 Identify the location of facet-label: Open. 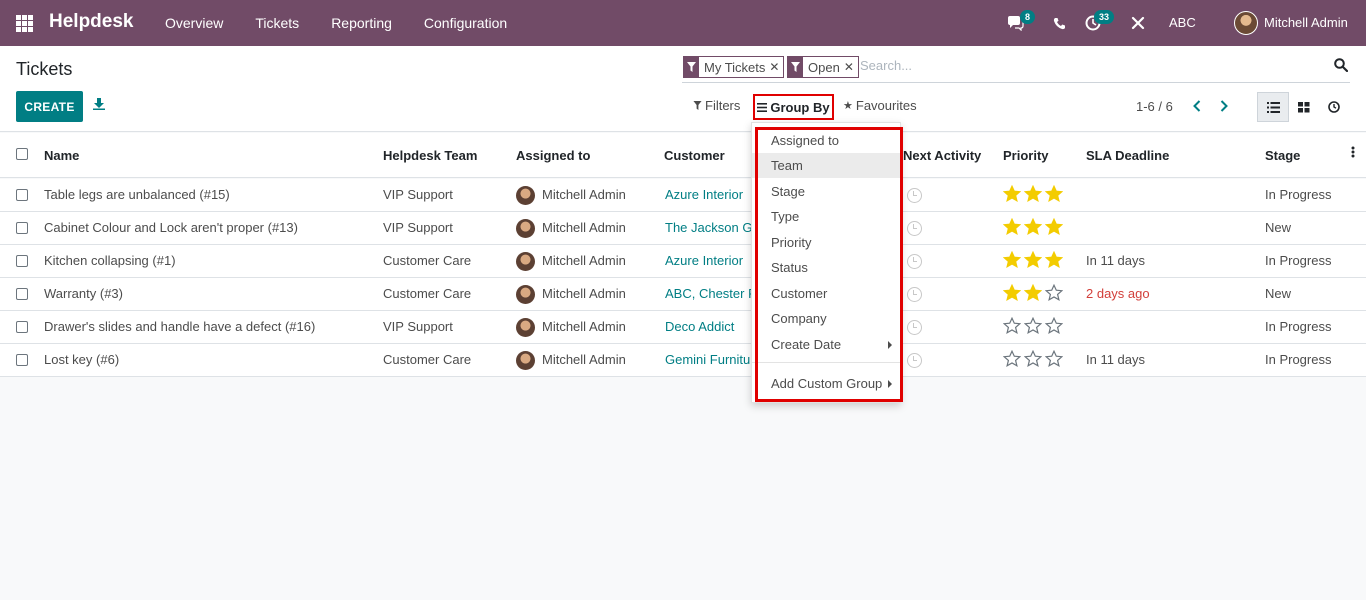
(824, 67).